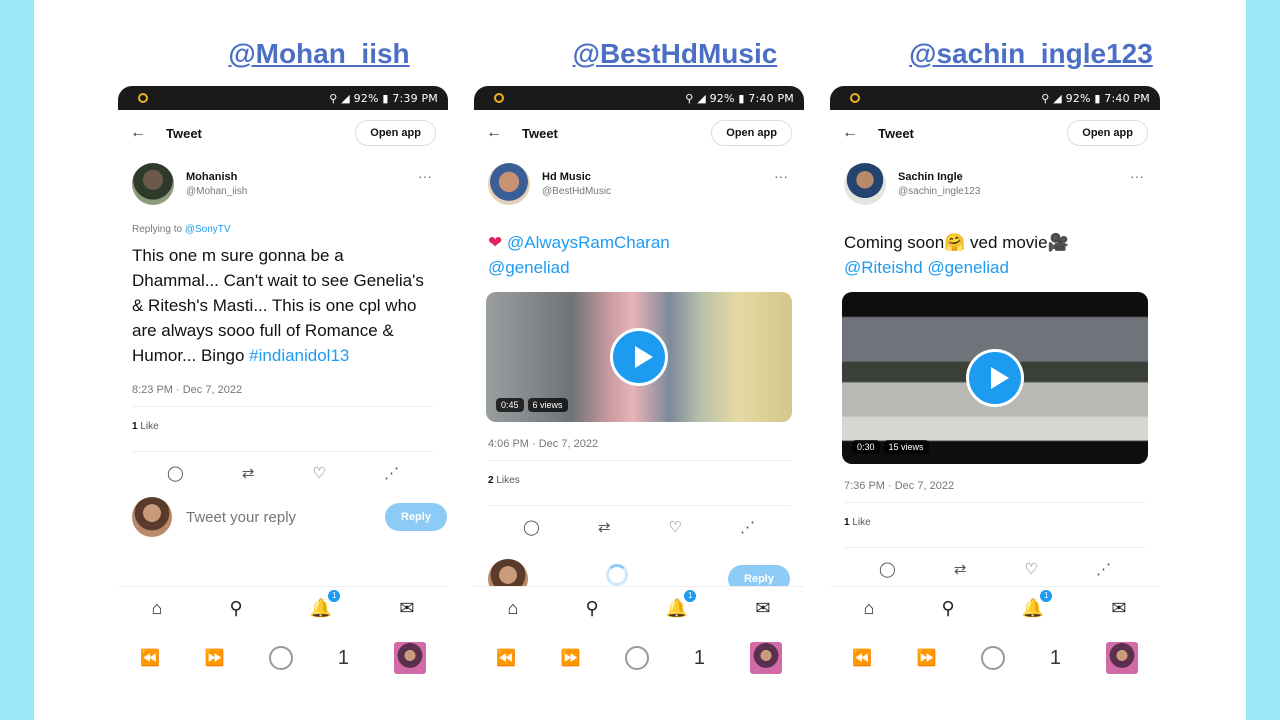  I want to click on tweet-author: Sachin Ingle @sachin_ingle123 ···, so click(995, 181).